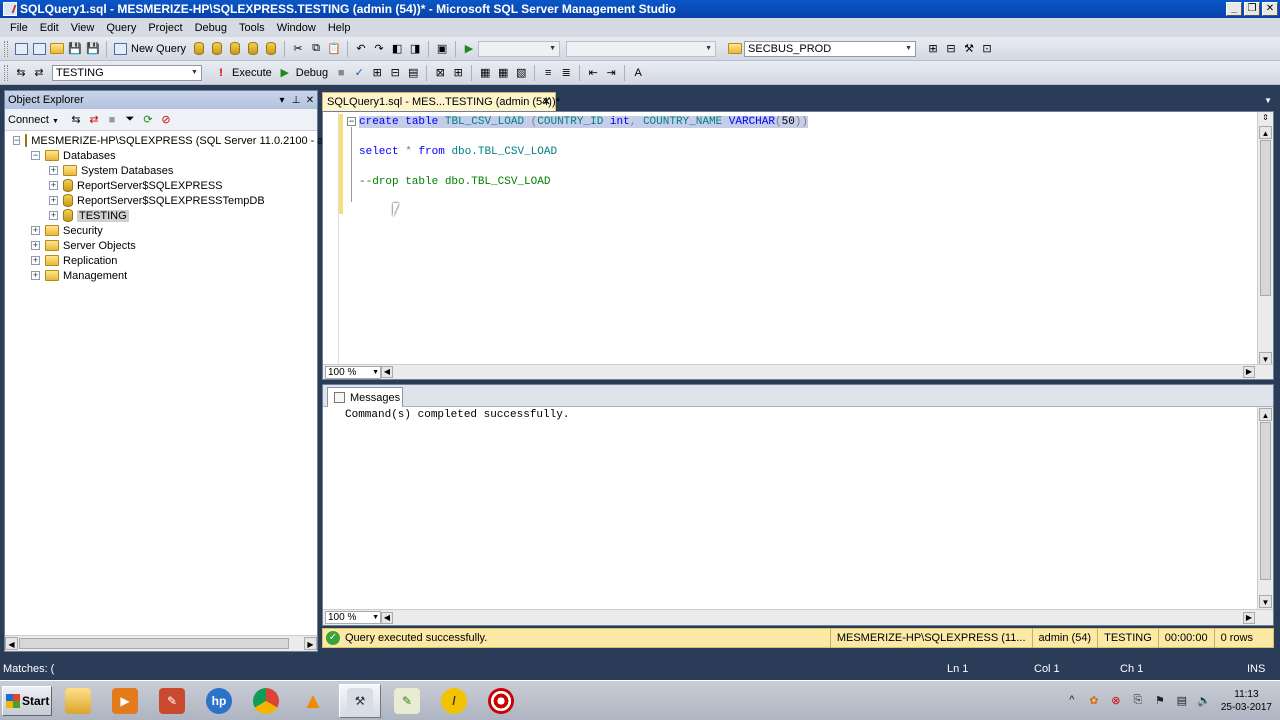 This screenshot has width=1280, height=720. Describe the element at coordinates (933, 49) in the screenshot. I see `solution-explorer-icon: ⊞` at that location.